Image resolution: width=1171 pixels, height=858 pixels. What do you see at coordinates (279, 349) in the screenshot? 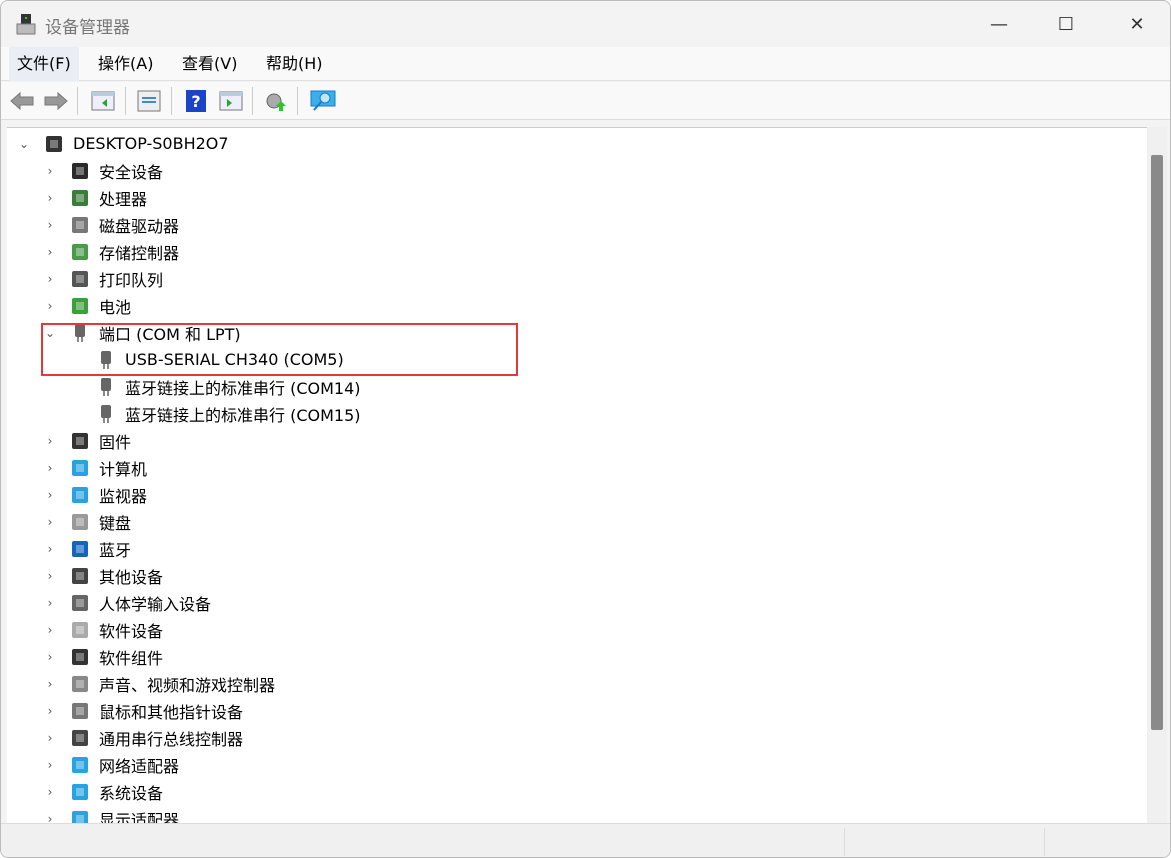
I see `highlight-box` at bounding box center [279, 349].